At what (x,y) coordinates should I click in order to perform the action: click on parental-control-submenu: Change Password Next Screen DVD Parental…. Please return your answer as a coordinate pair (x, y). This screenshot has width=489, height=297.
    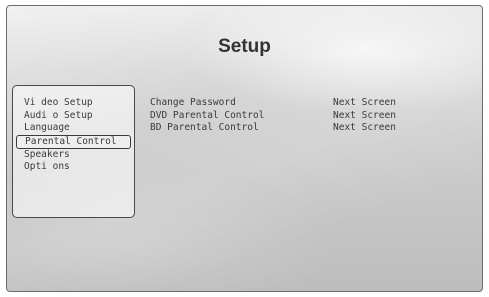
    Looking at the image, I should click on (300, 116).